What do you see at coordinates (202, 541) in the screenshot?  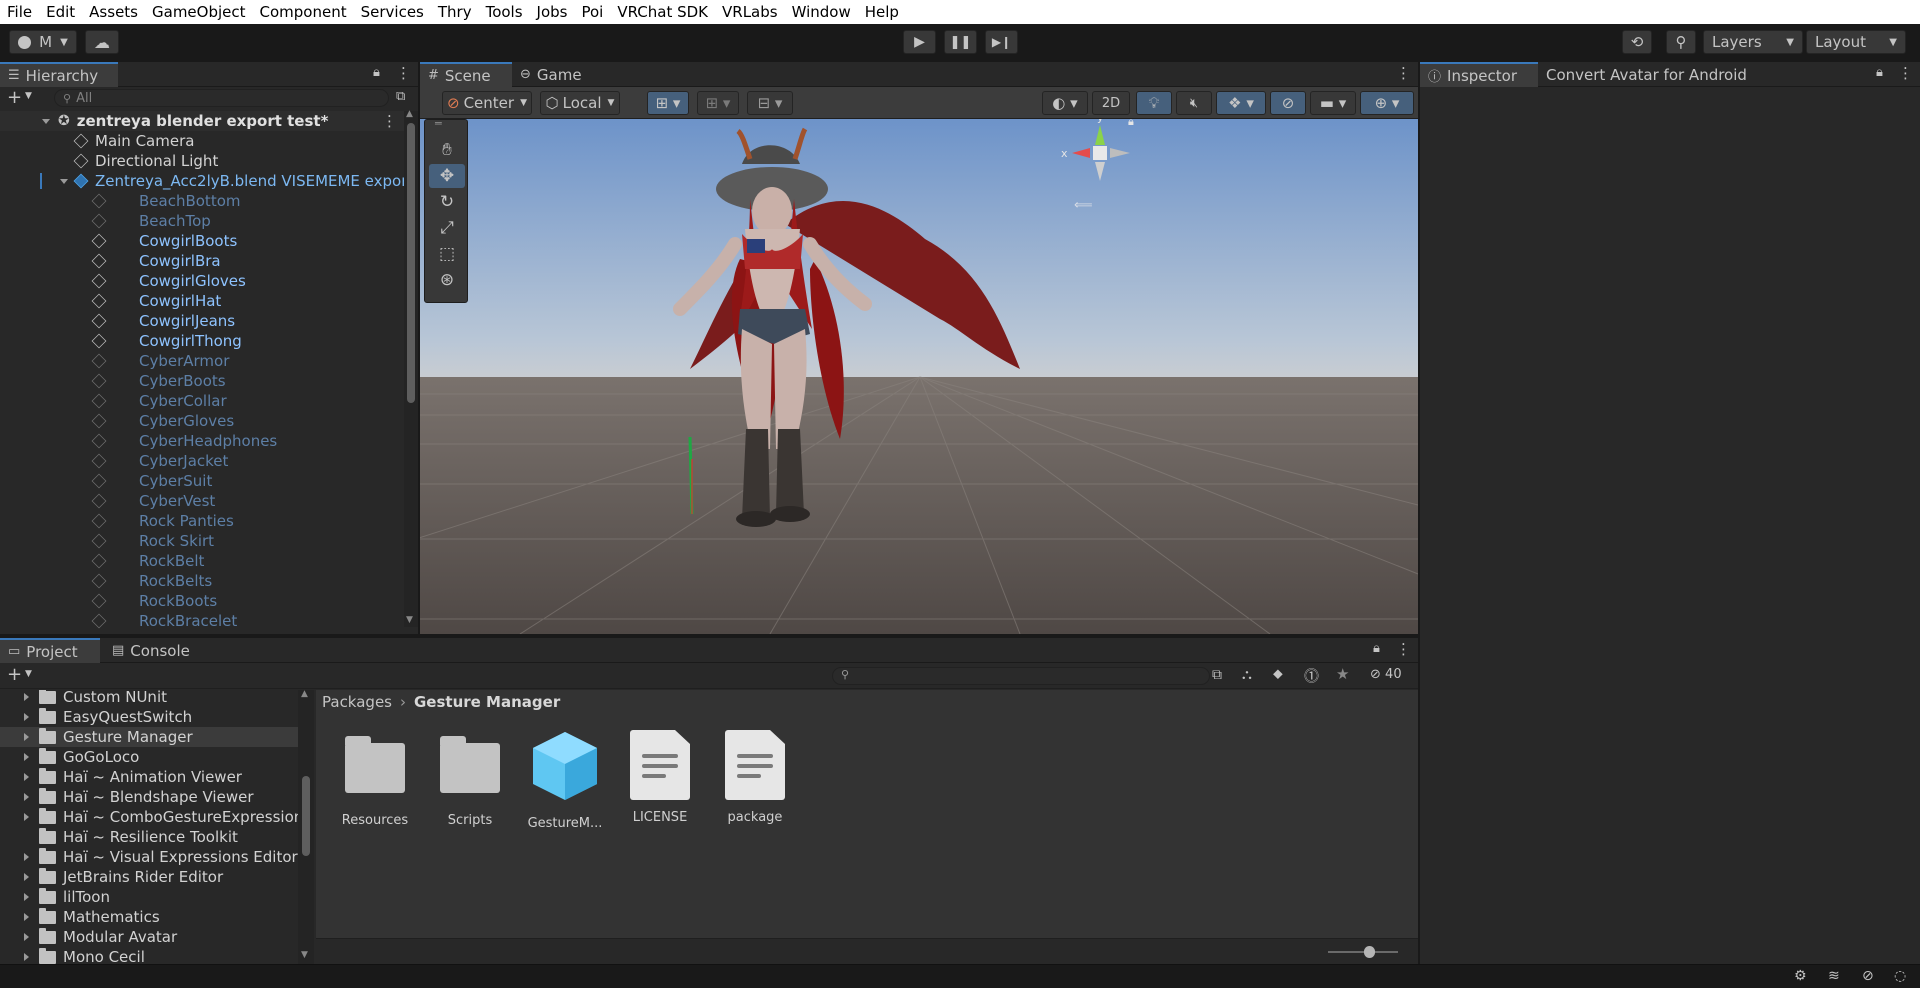 I see `hierarchy-item: Rock Skirt` at bounding box center [202, 541].